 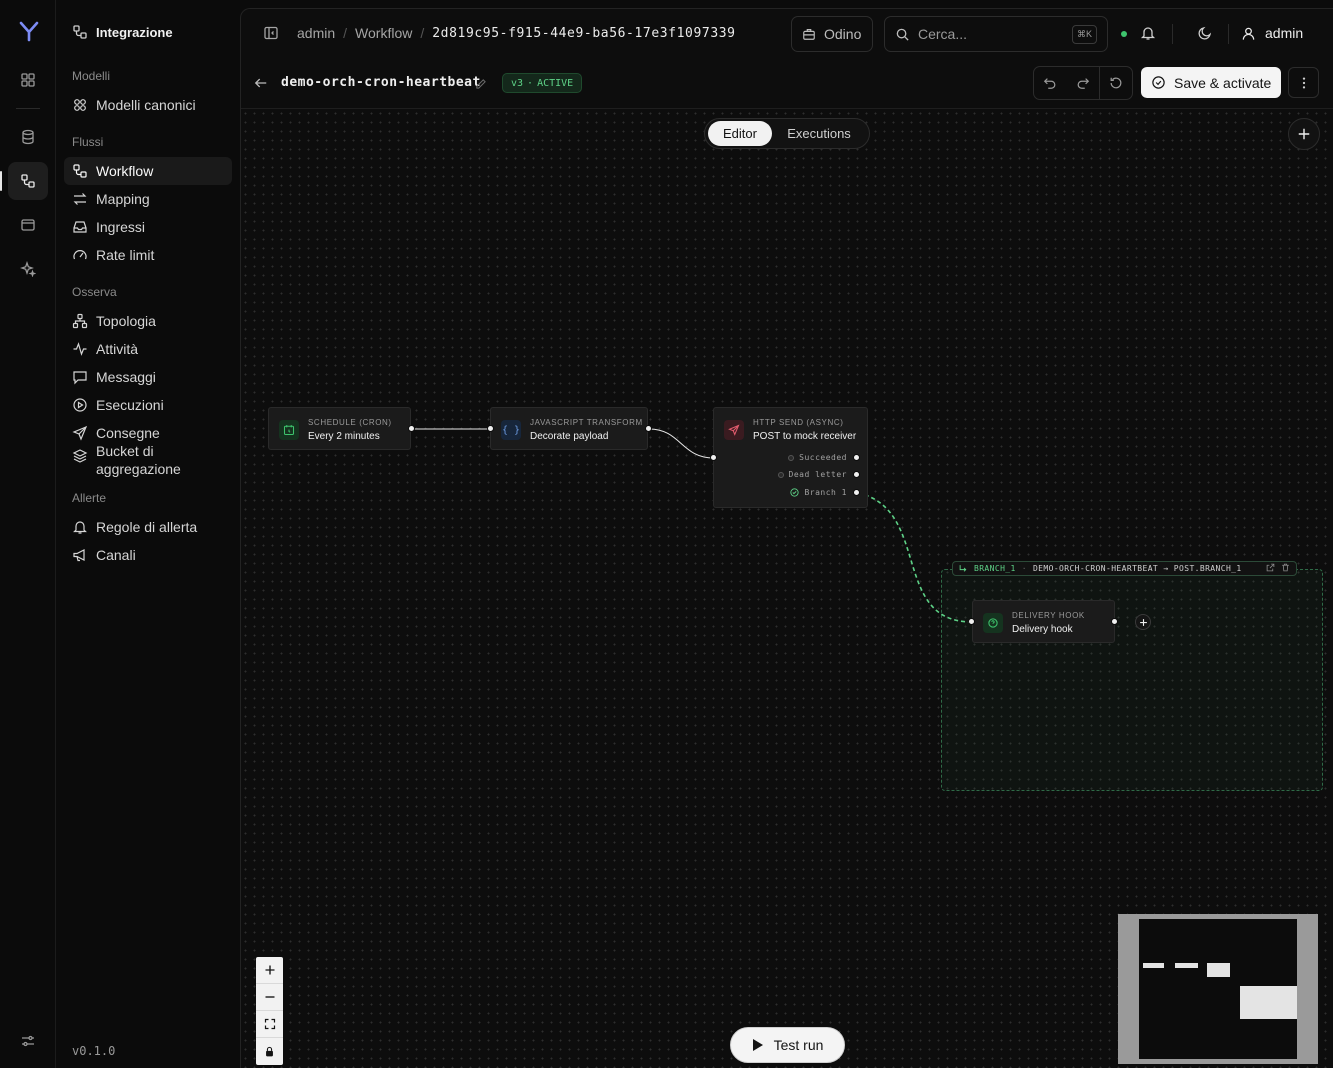 I want to click on lock-icon, so click(x=269, y=1051).